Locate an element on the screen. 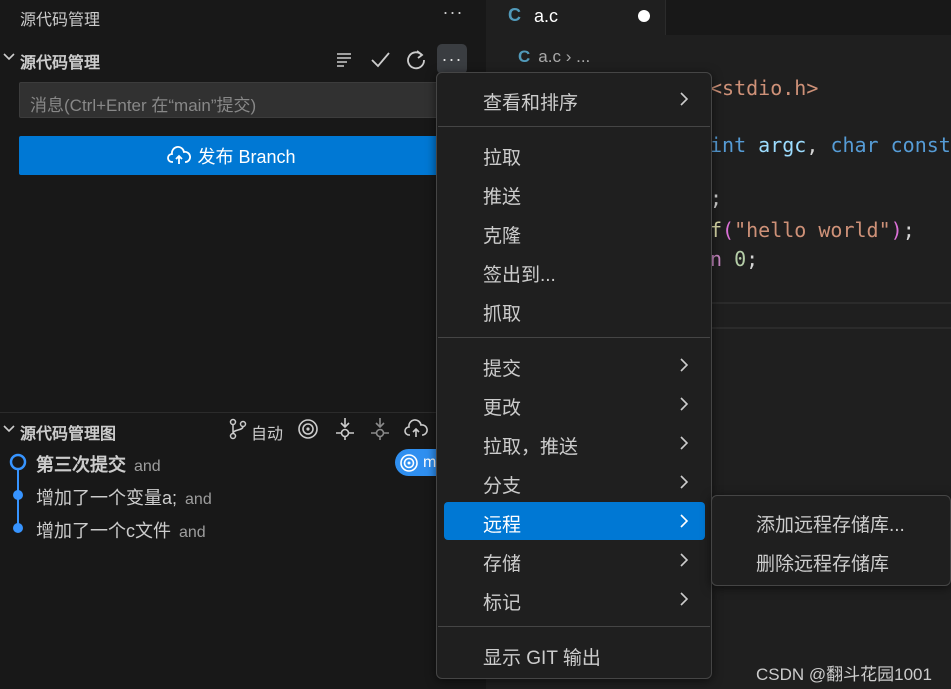  commit-message: 增加了一个c文件 and is located at coordinates (121, 531).